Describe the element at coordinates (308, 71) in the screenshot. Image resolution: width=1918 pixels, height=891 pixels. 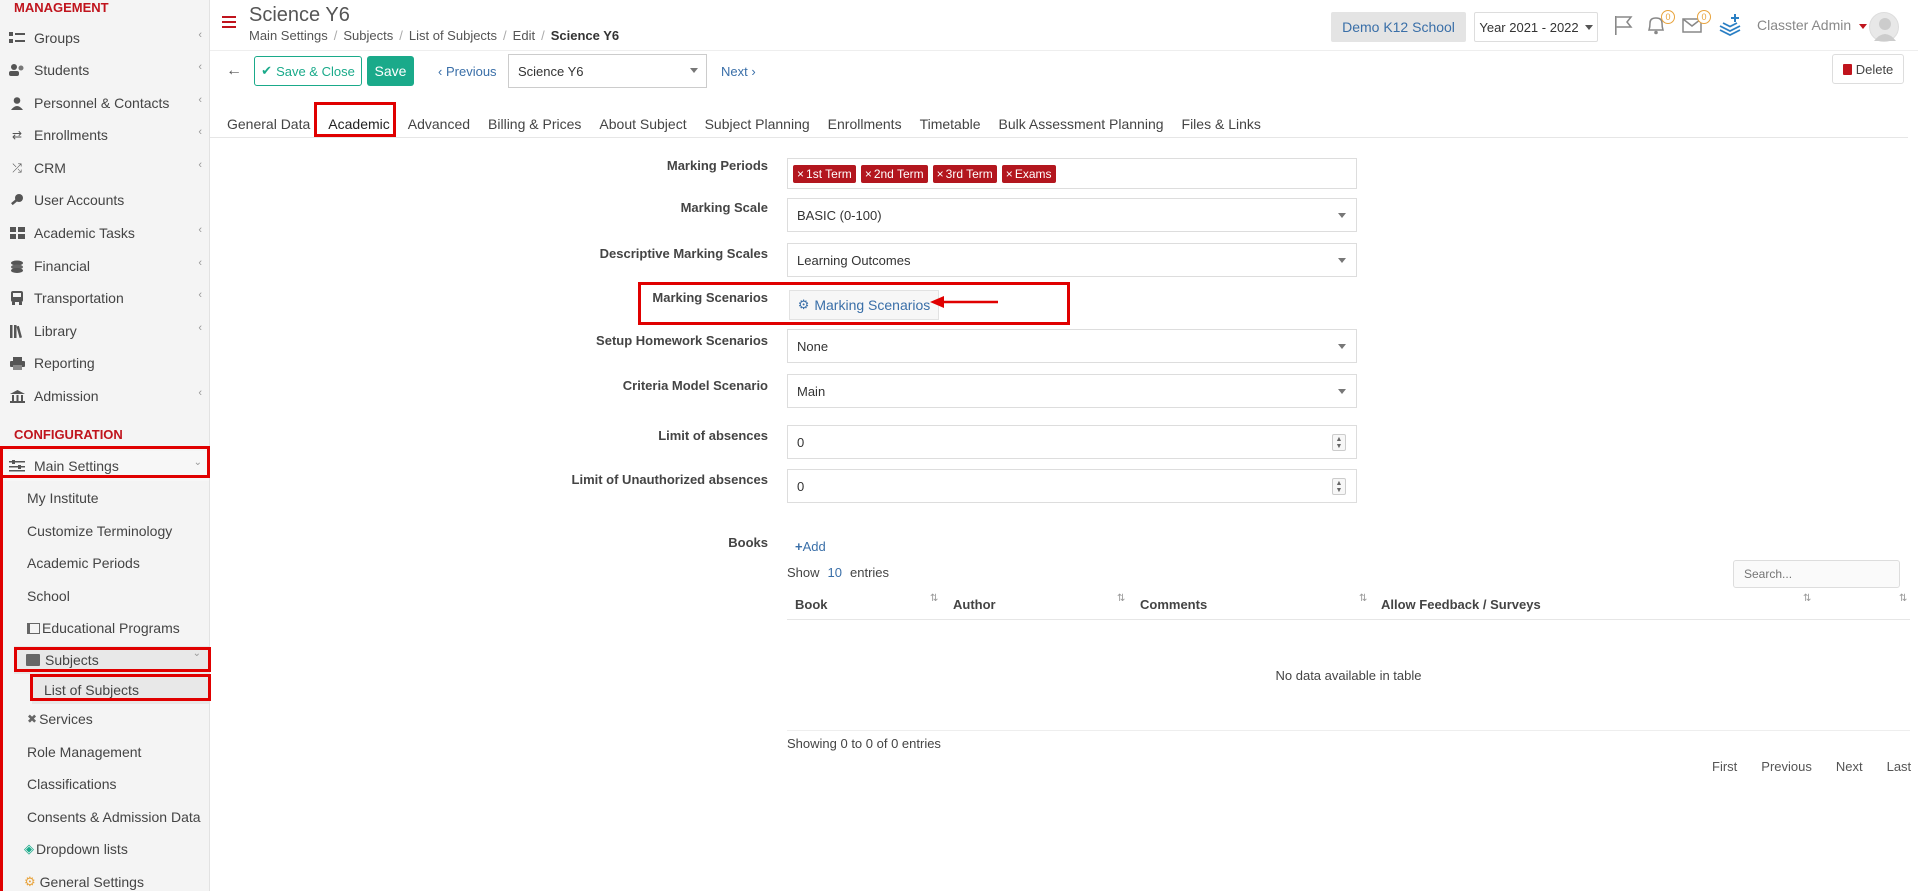
I see `save-close-button: ✔ Save & Close` at that location.